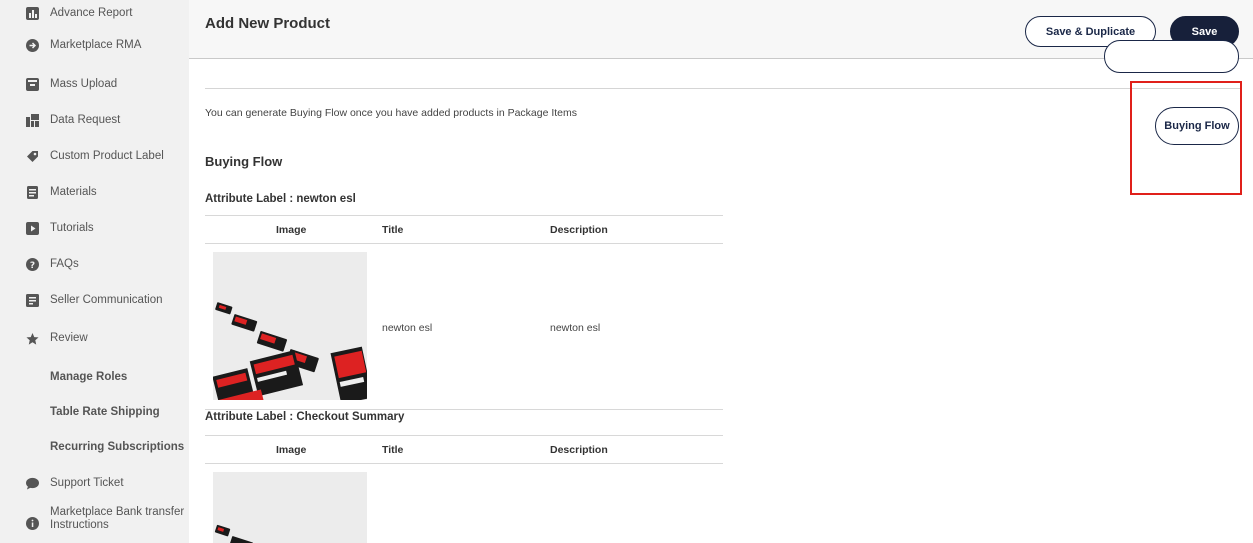 The height and width of the screenshot is (543, 1253). I want to click on sidebar-item-materials: Materials, so click(94, 192).